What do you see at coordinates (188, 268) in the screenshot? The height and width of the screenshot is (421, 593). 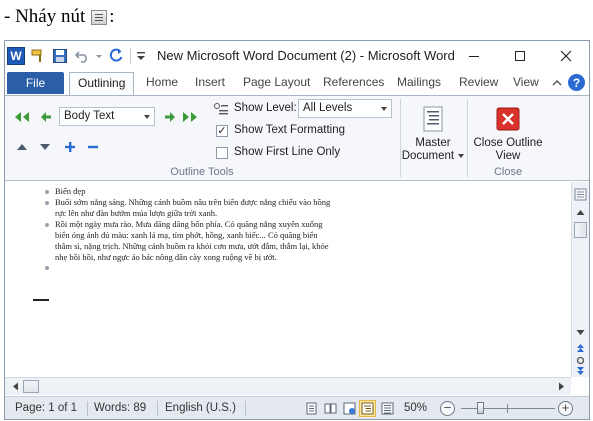 I see `outline-item-empty` at bounding box center [188, 268].